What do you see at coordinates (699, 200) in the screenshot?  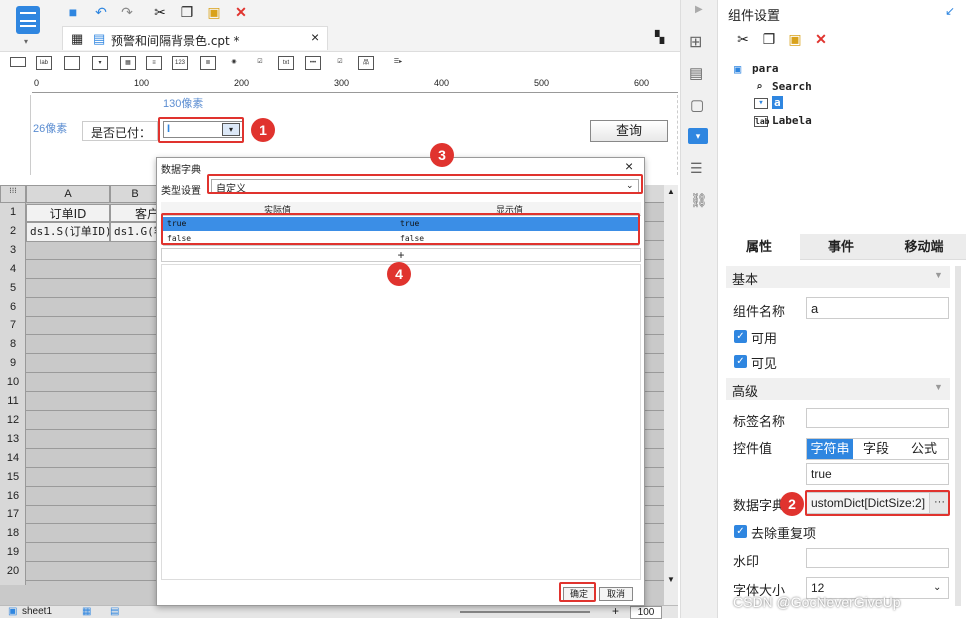 I see `link-icon: ⛓` at bounding box center [699, 200].